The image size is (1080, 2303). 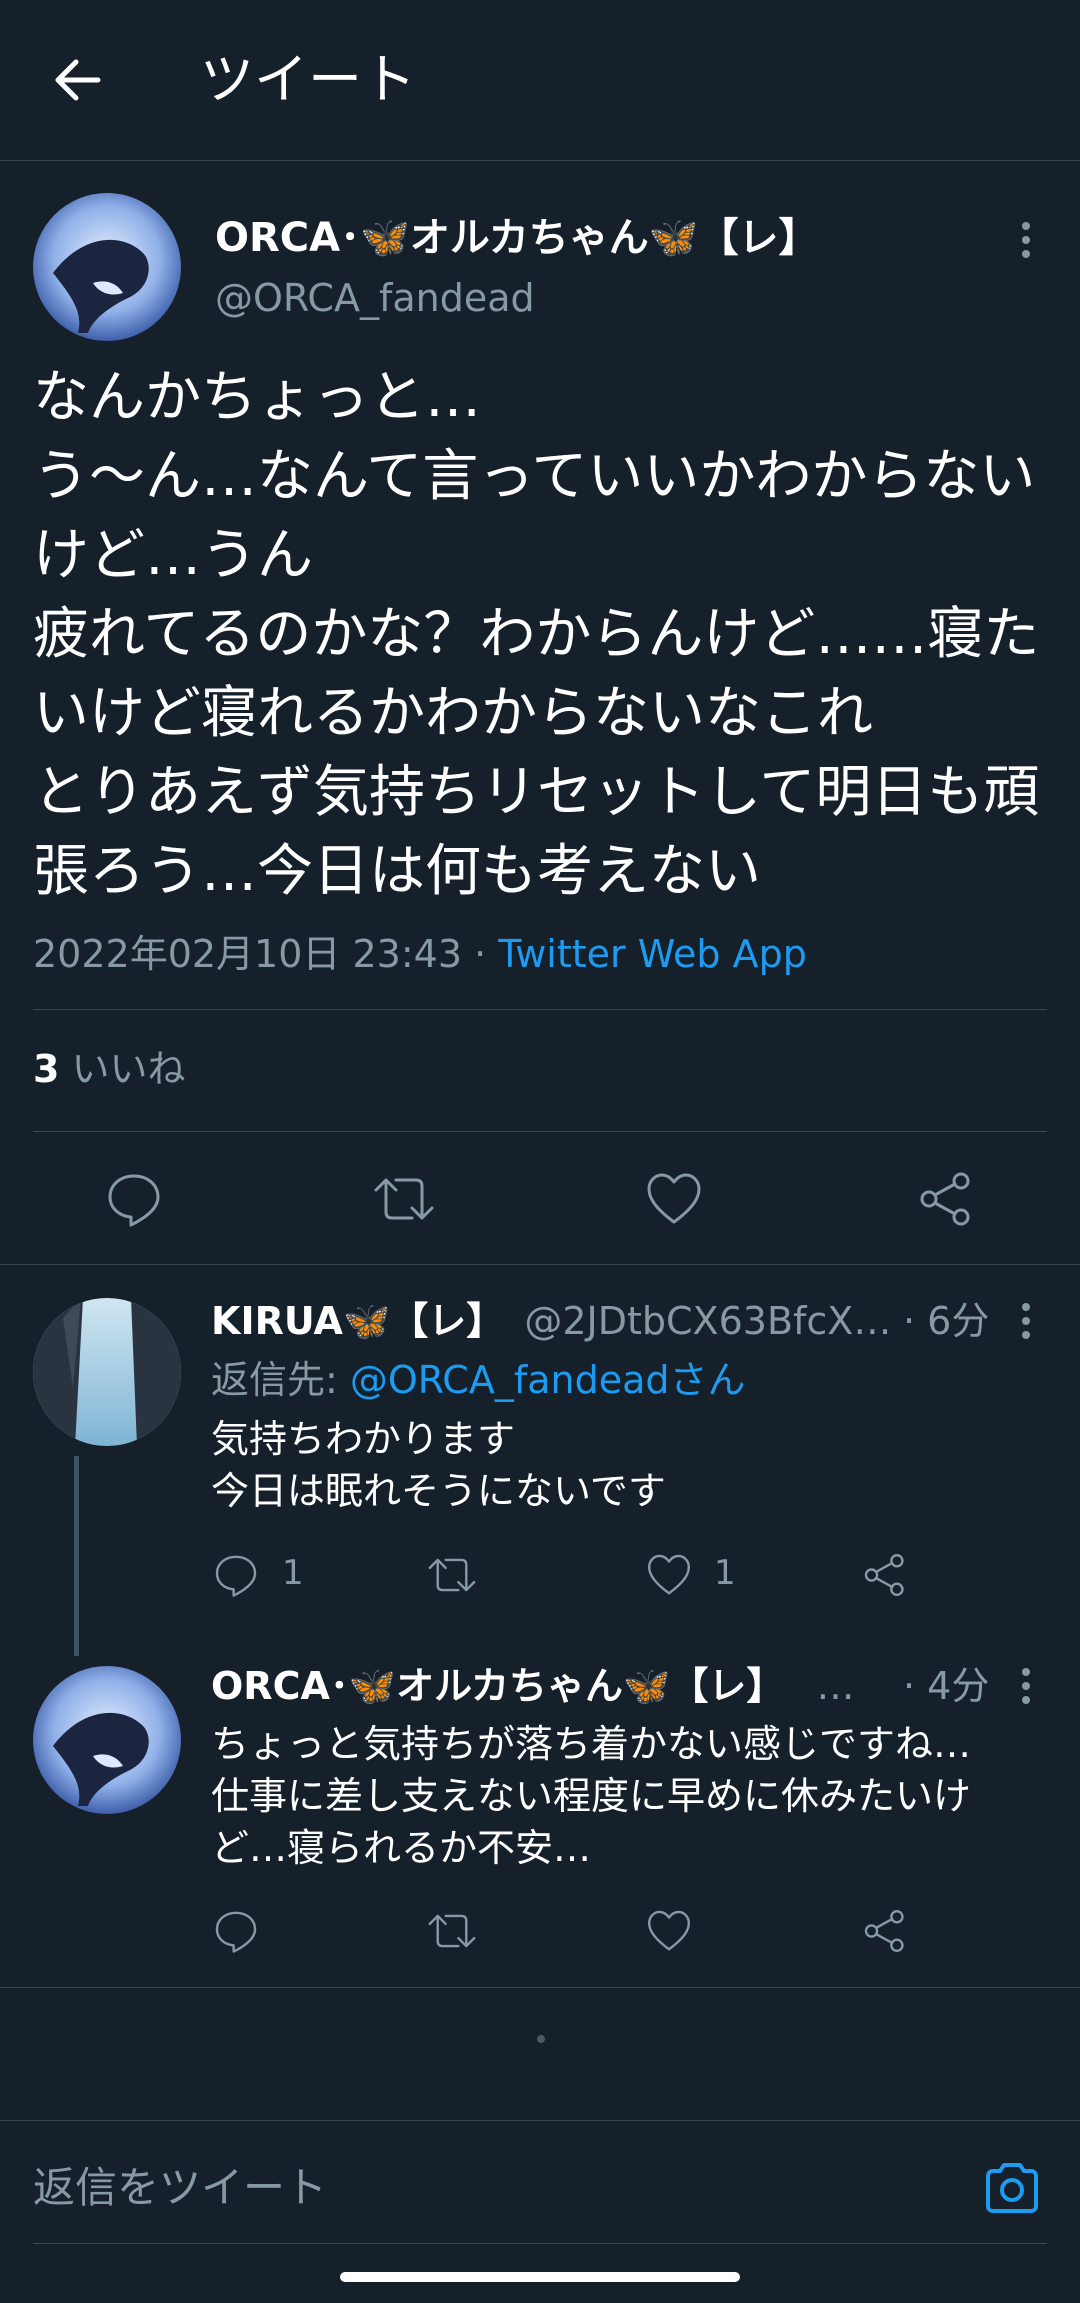 What do you see at coordinates (438, 1465) in the screenshot?
I see `reply-text: 気持ちわかります 今日は眠れそうにないです` at bounding box center [438, 1465].